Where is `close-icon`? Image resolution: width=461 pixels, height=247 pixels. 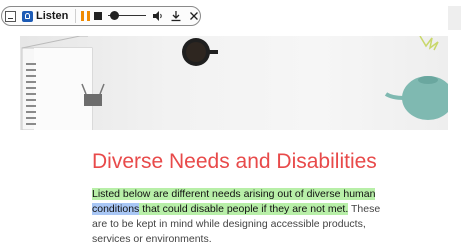
close-icon is located at coordinates (194, 16).